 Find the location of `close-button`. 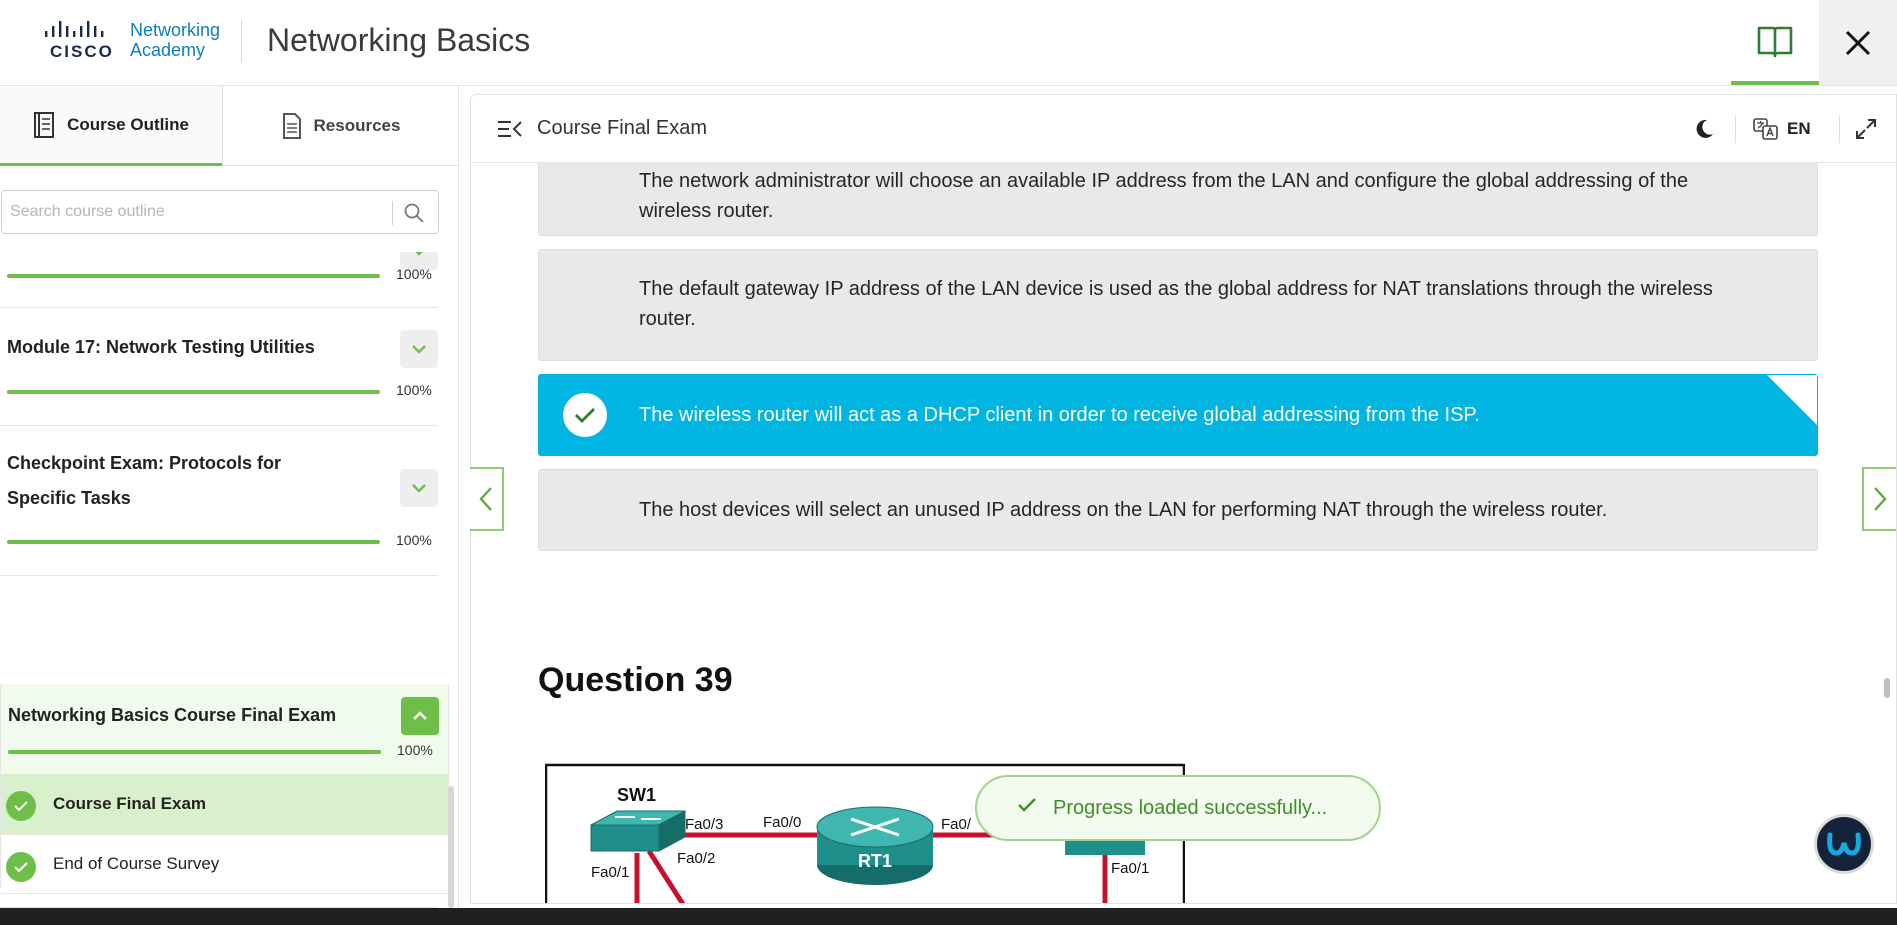

close-button is located at coordinates (1858, 42).